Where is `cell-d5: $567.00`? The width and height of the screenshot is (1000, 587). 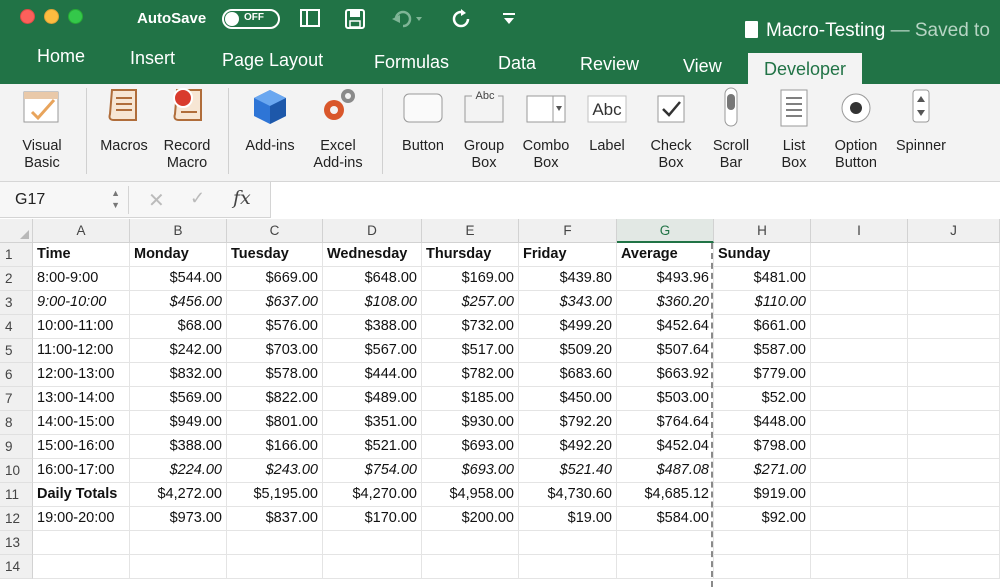
cell-d5: $567.00 is located at coordinates (372, 351).